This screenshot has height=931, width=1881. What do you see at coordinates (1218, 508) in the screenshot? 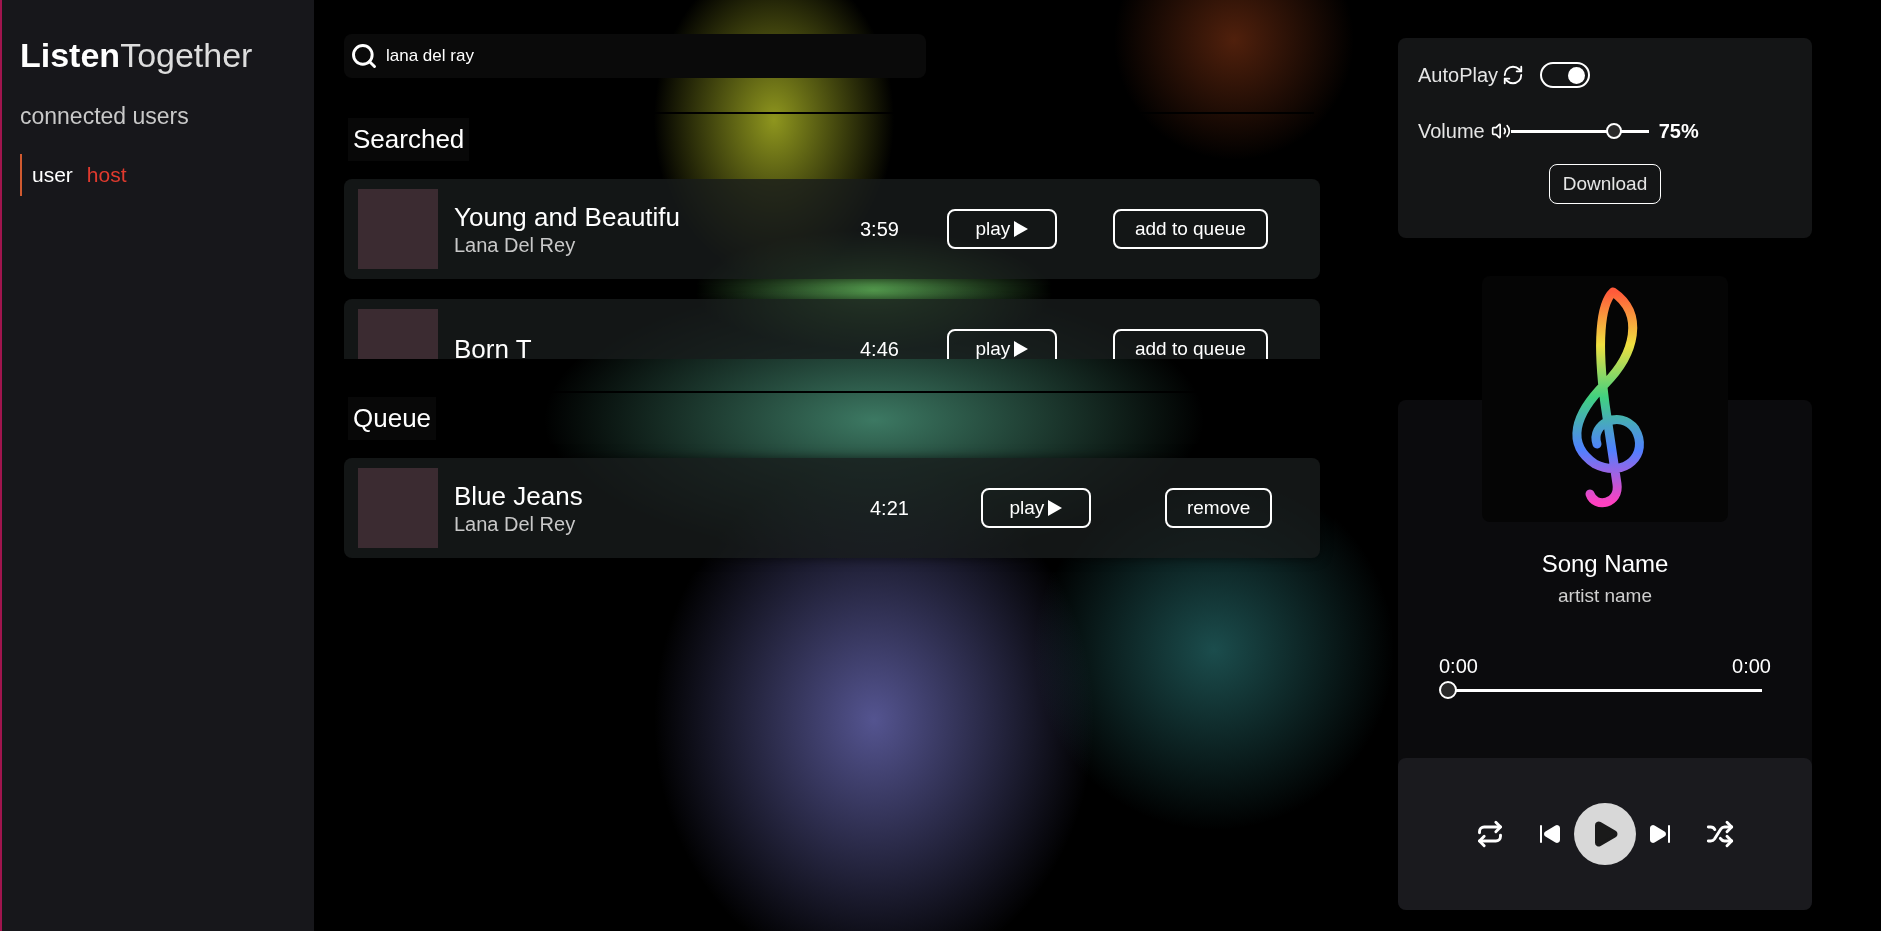
I see `remove-button: remove` at bounding box center [1218, 508].